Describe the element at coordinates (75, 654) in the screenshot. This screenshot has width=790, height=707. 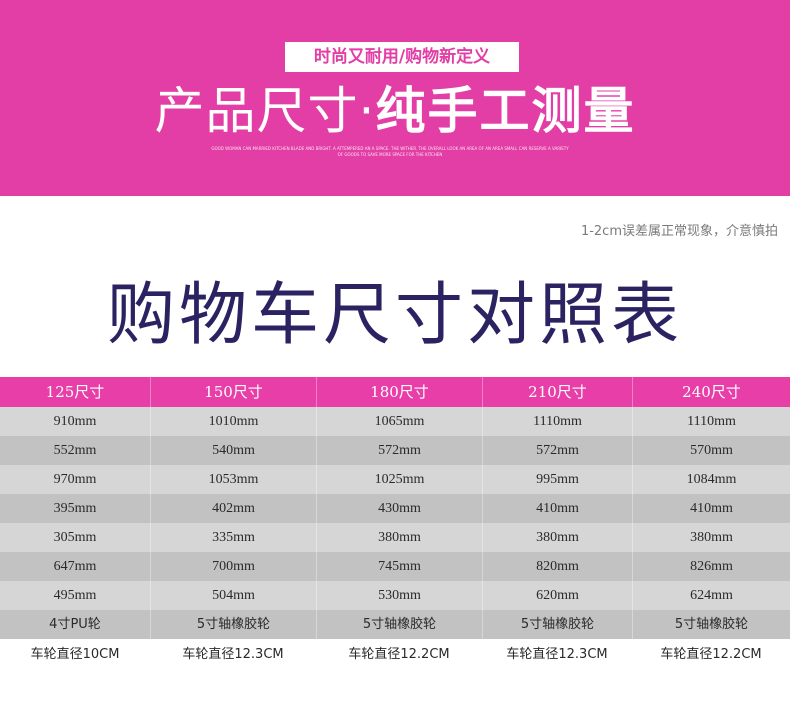
I see `table-cell: 车轮直径10CM` at that location.